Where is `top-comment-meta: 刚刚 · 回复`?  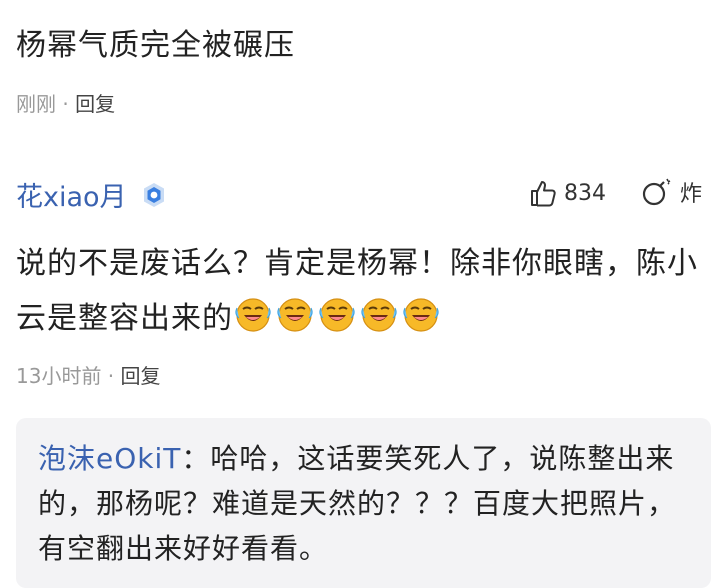
top-comment-meta: 刚刚 · 回复 is located at coordinates (65, 102).